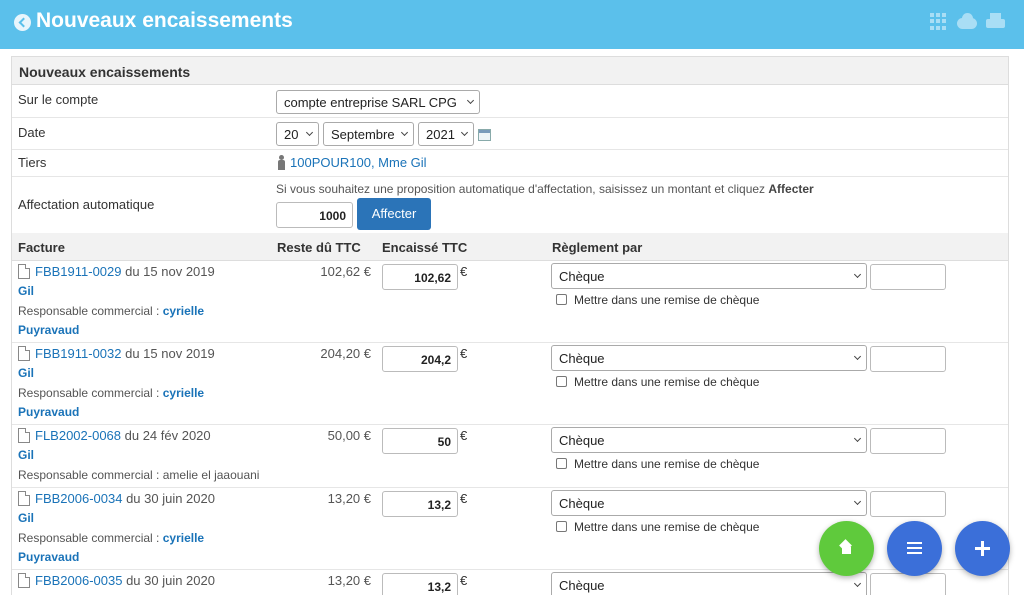 This screenshot has width=1024, height=595. Describe the element at coordinates (394, 214) in the screenshot. I see `affecter-button: Affecter` at that location.